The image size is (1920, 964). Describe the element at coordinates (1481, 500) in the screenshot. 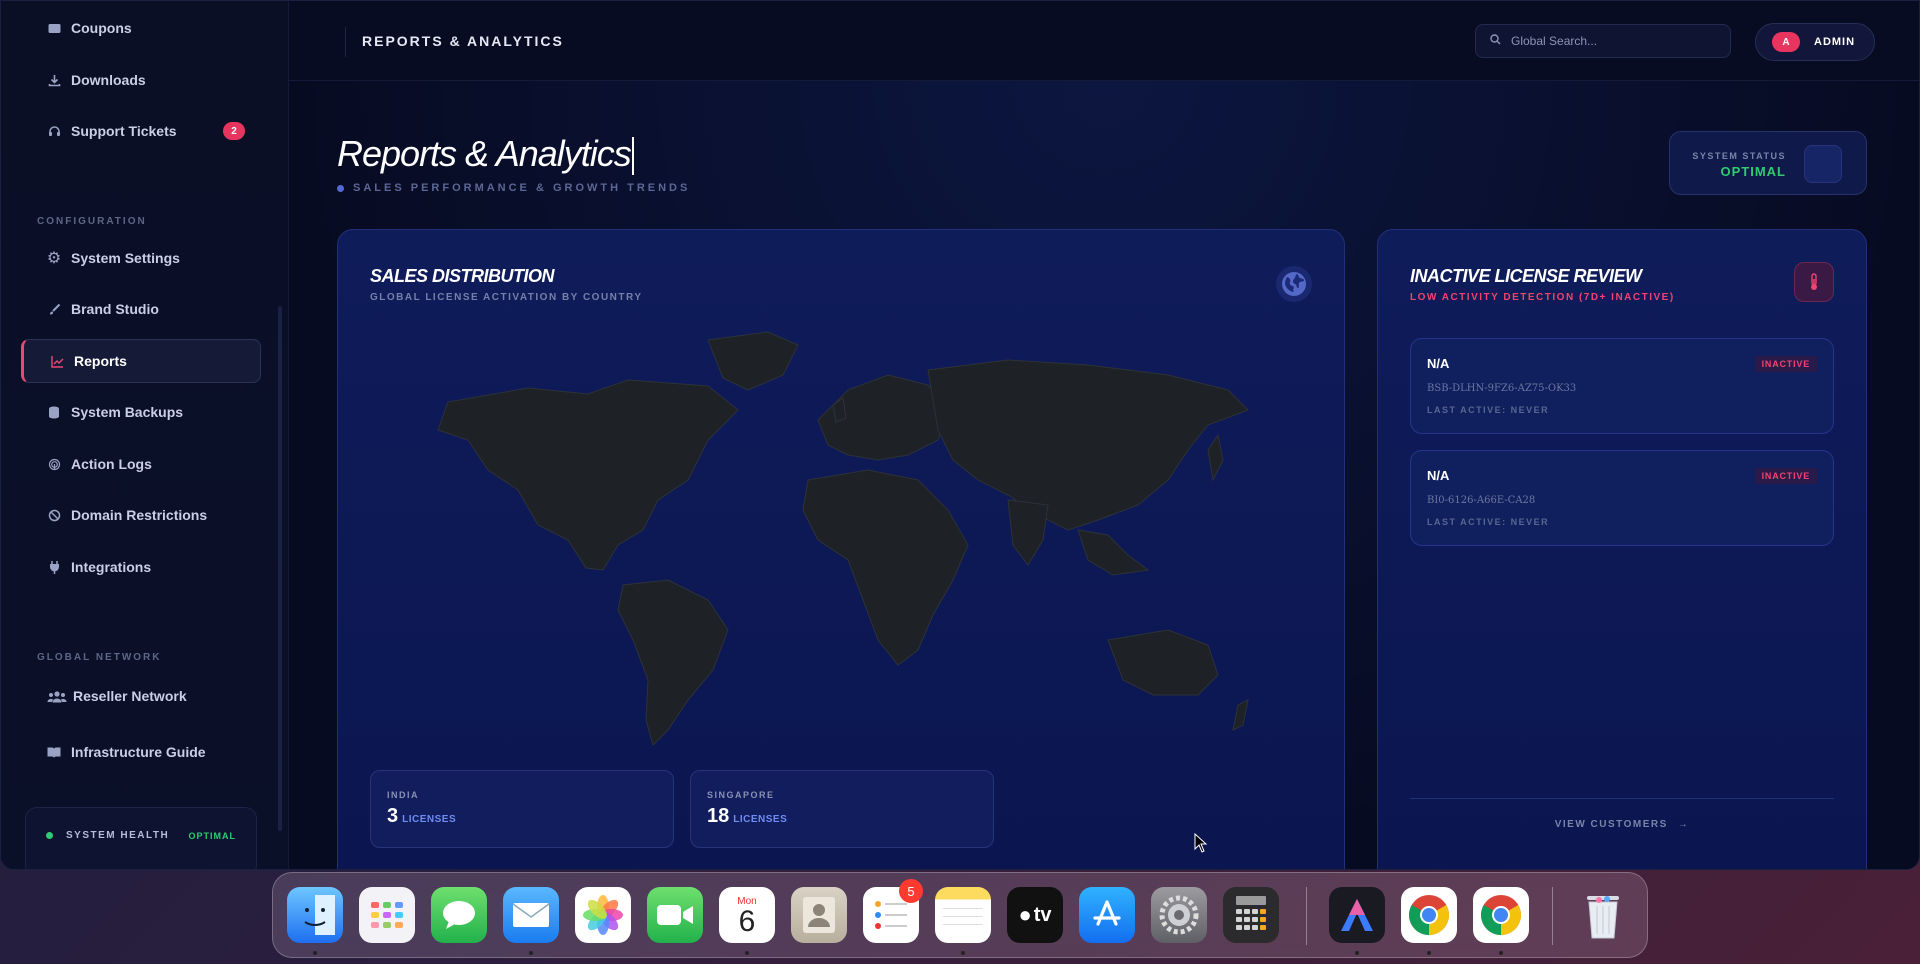

I see `license-key: BI0-6126-A66E-CA28` at that location.